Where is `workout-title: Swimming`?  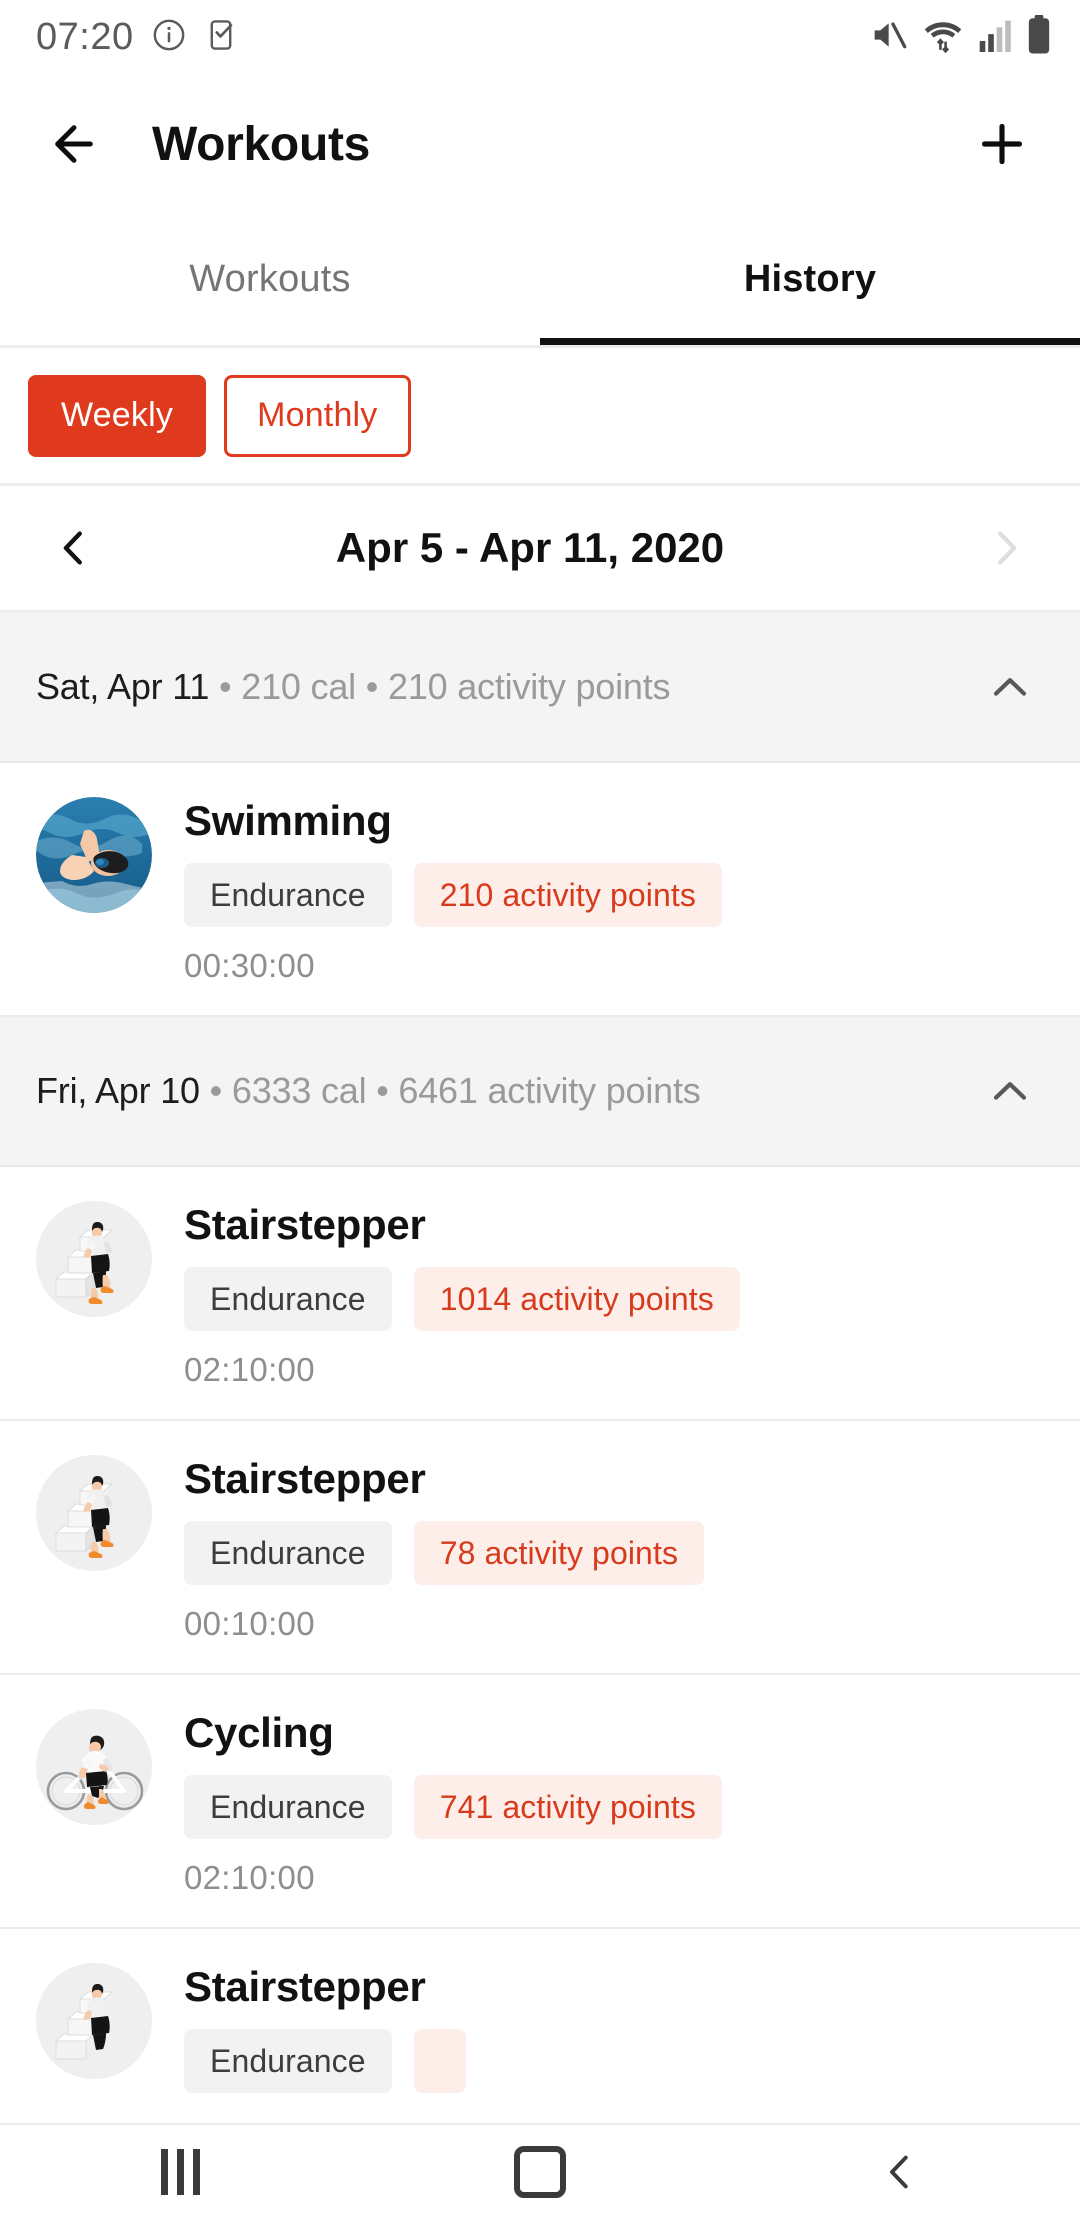 workout-title: Swimming is located at coordinates (288, 820).